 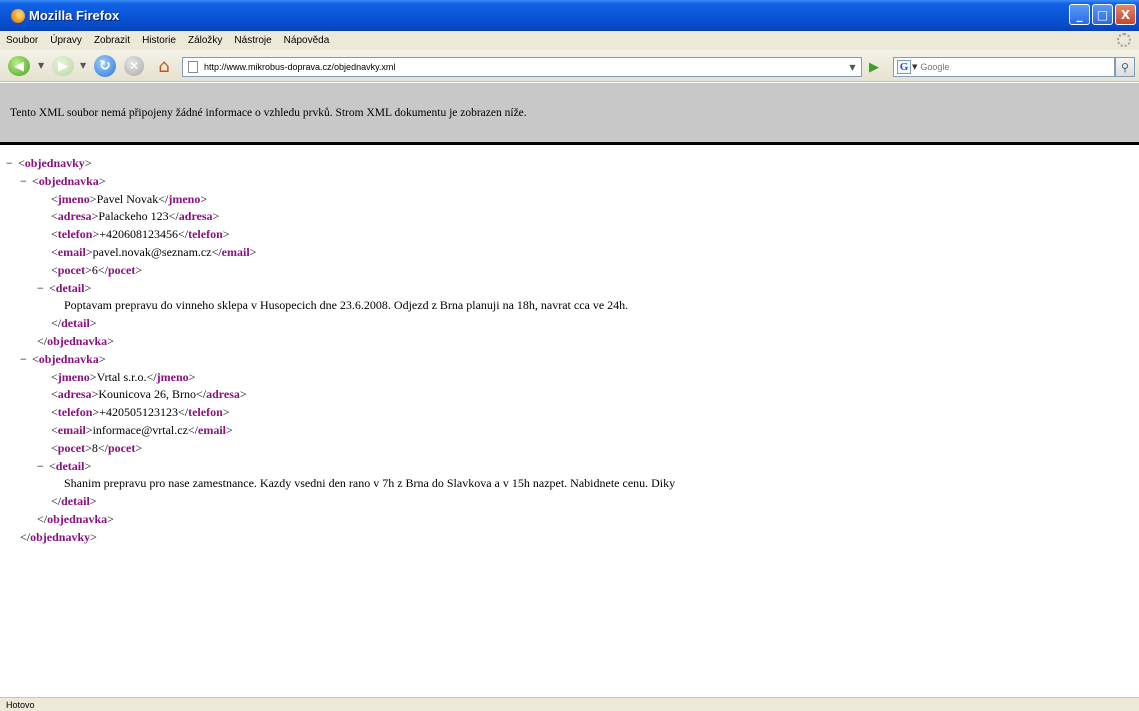 I want to click on menu-zobrazit: Zobrazit, so click(x=112, y=40).